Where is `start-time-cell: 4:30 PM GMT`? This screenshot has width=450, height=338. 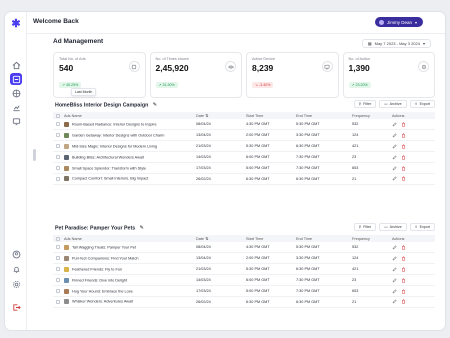
start-time-cell: 4:30 PM GMT is located at coordinates (268, 125).